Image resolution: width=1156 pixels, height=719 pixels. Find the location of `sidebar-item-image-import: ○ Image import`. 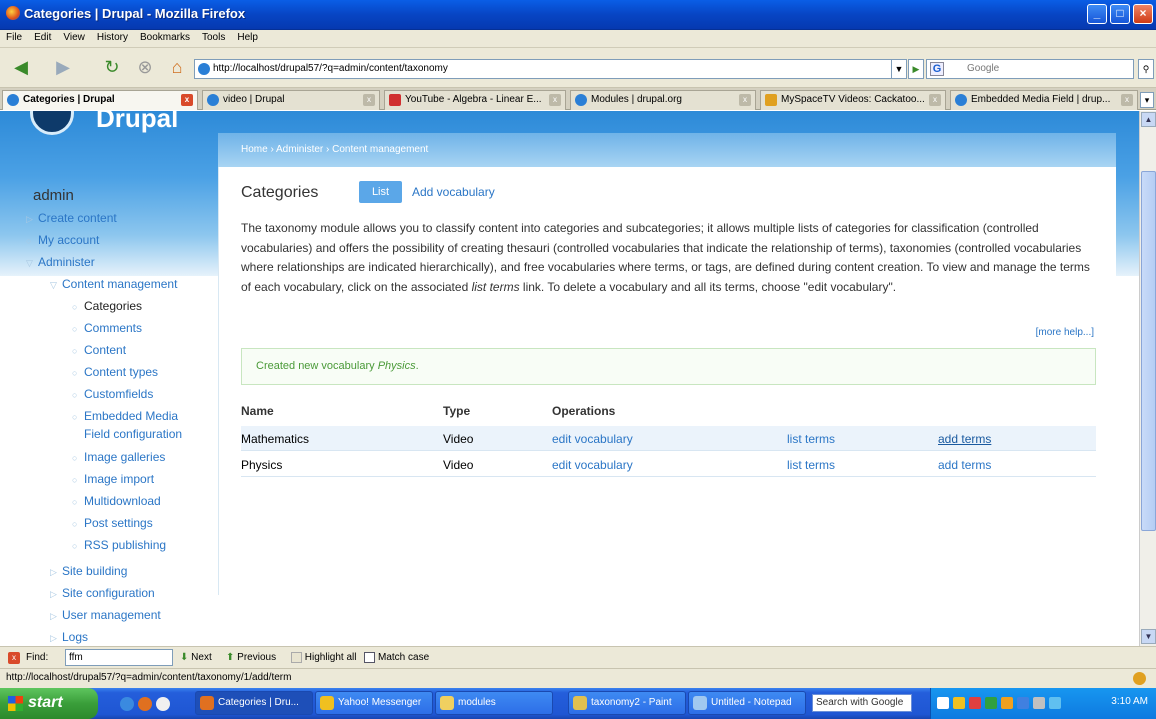

sidebar-item-image-import: ○ Image import is located at coordinates (113, 479).